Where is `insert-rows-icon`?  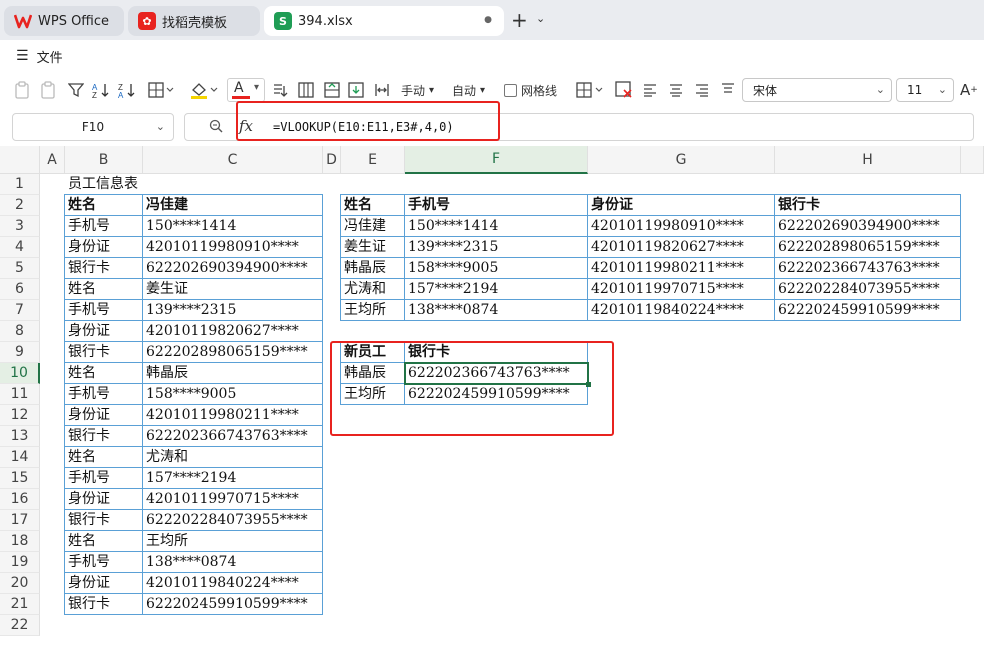 insert-rows-icon is located at coordinates (332, 90).